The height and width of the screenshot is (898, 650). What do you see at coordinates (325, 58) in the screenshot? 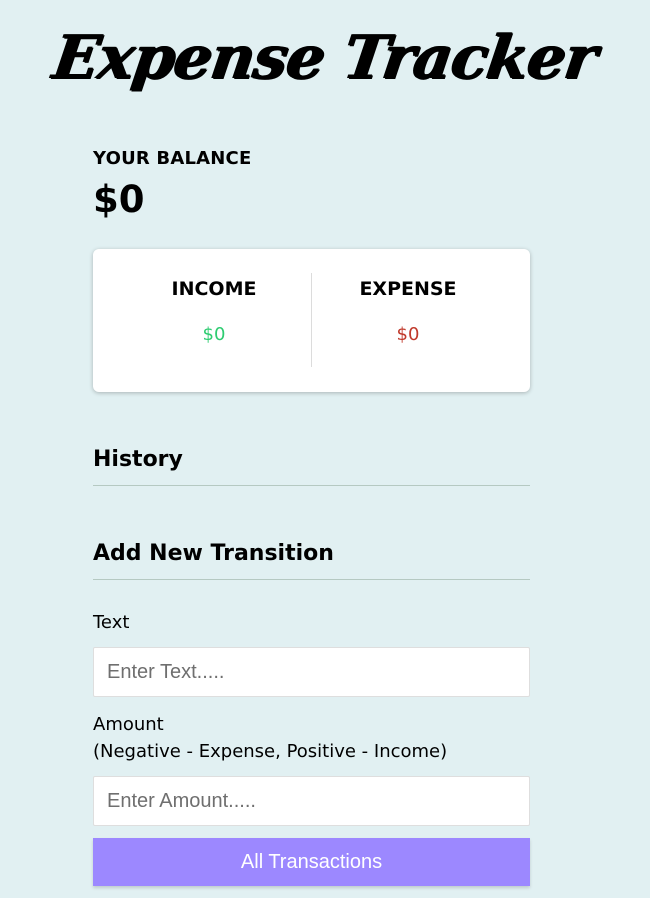
I see `app-title: Expense Tracker` at bounding box center [325, 58].